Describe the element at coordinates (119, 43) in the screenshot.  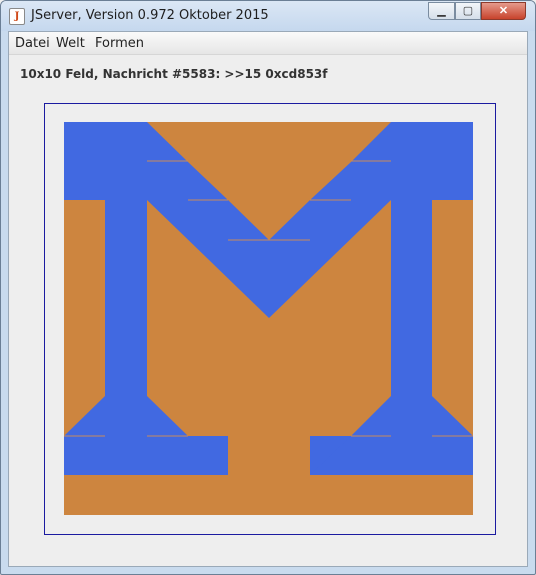
I see `menu-formen: Formen` at that location.